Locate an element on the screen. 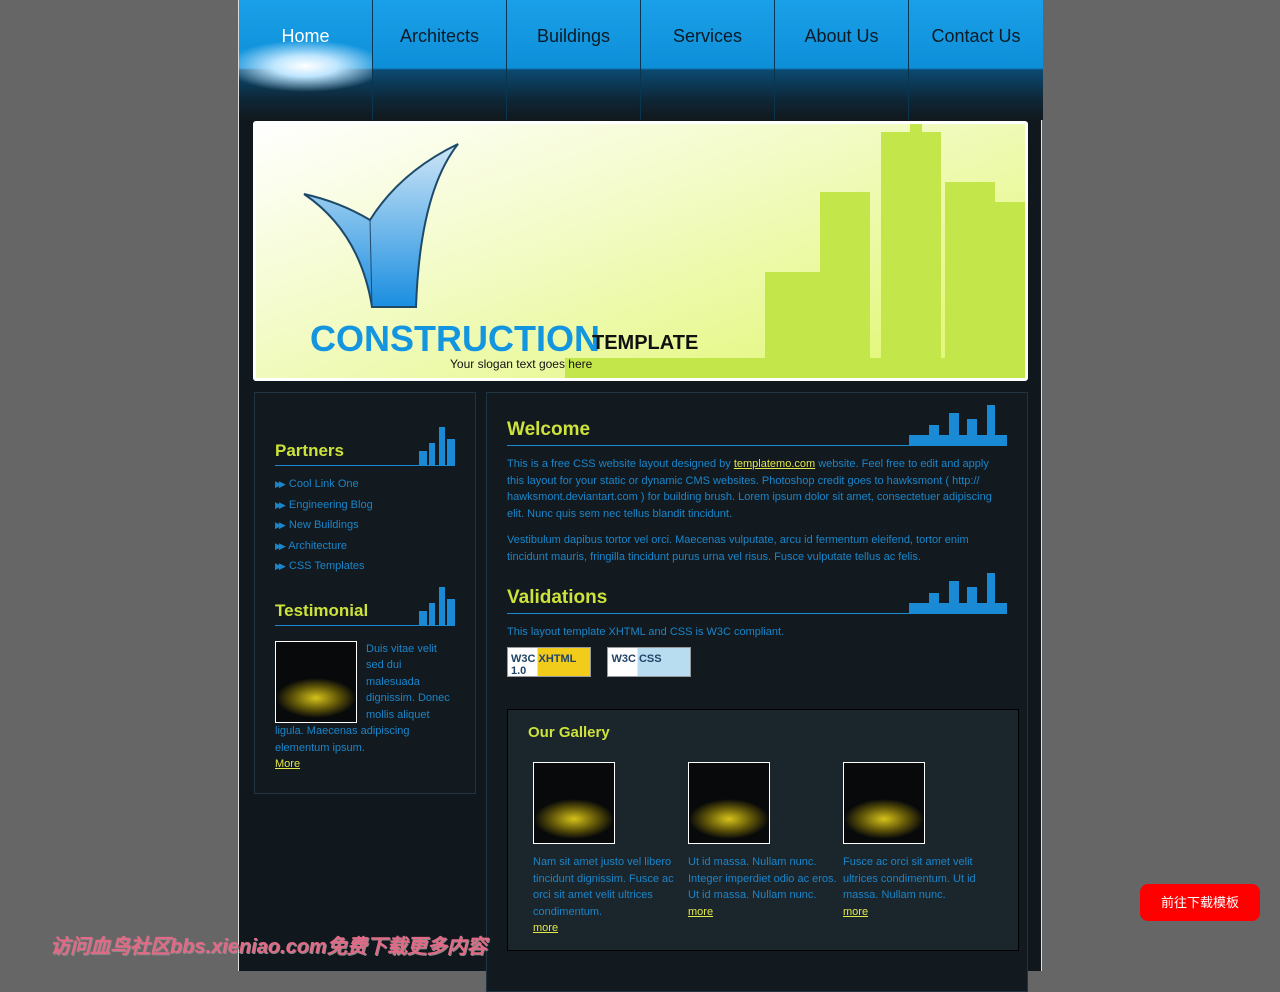 The height and width of the screenshot is (992, 1280). logo-icon is located at coordinates (381, 225).